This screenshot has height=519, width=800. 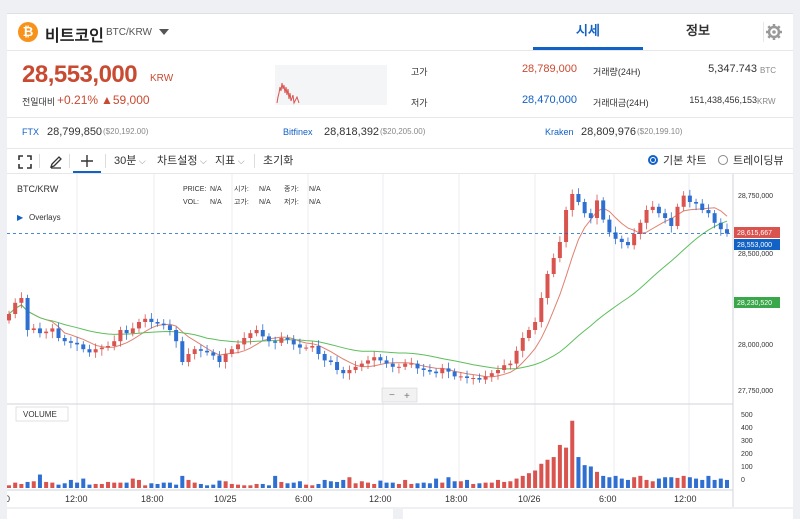 I want to click on basic-chart-label: 기본 차트, so click(x=685, y=161).